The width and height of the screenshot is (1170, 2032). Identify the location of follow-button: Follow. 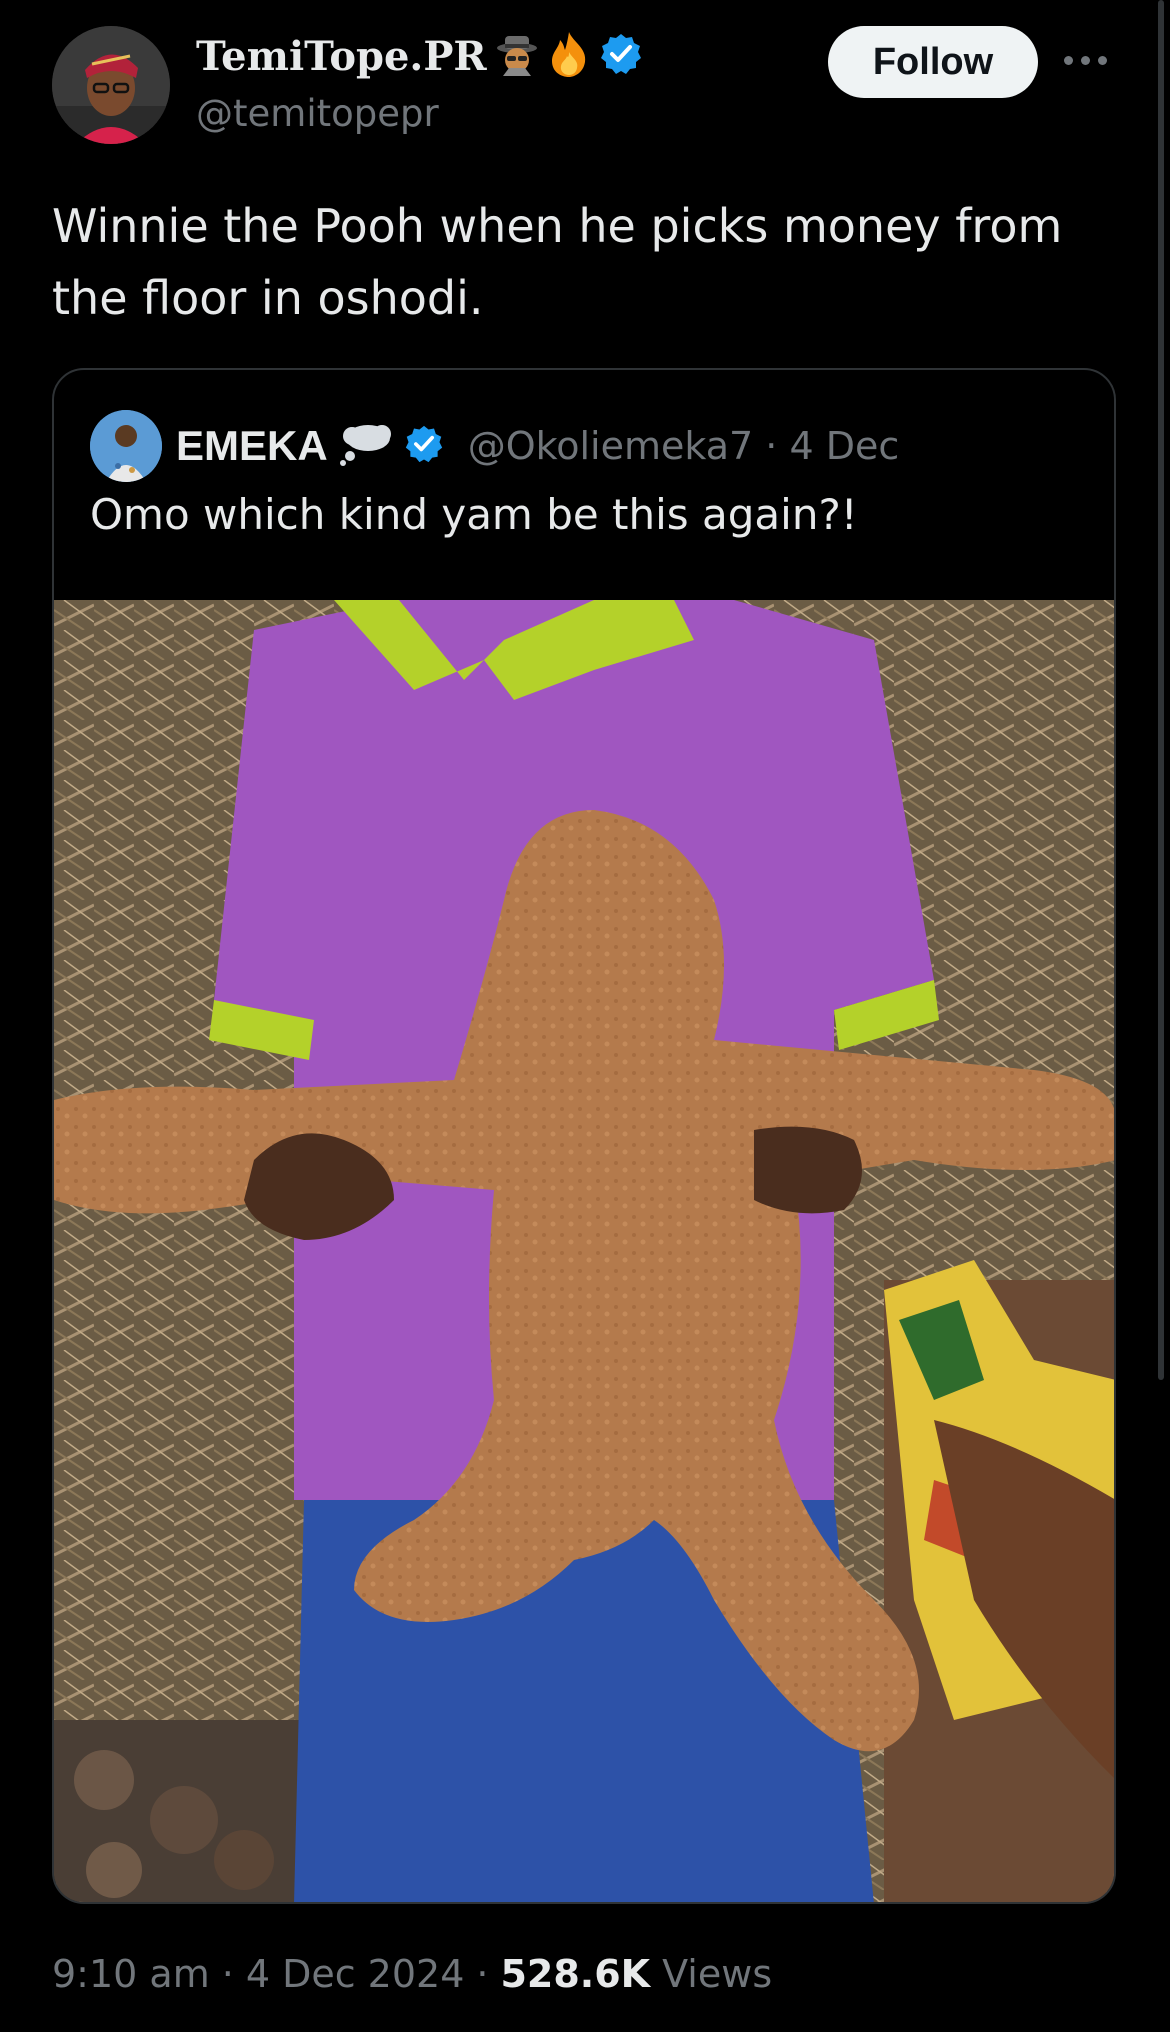
(933, 62).